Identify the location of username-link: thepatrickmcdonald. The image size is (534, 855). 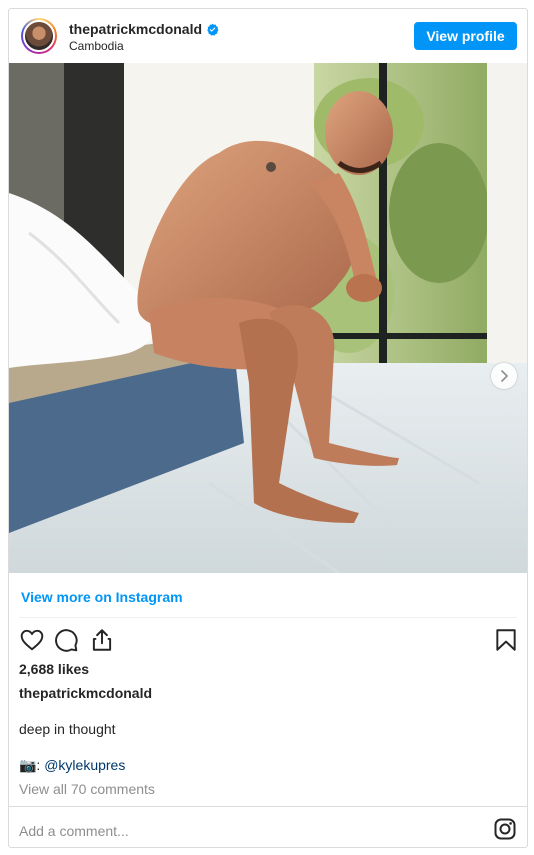
(144, 29).